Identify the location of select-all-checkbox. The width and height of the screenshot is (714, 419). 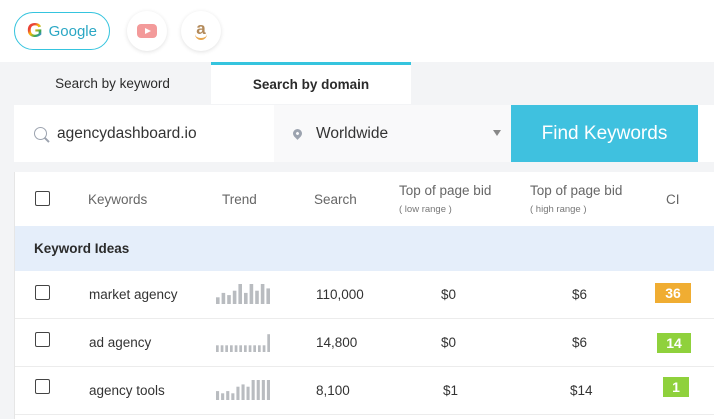
(42, 198).